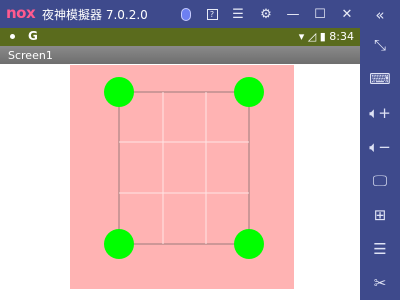 The height and width of the screenshot is (300, 400). Describe the element at coordinates (380, 283) in the screenshot. I see `scissors-icon: ✂` at that location.